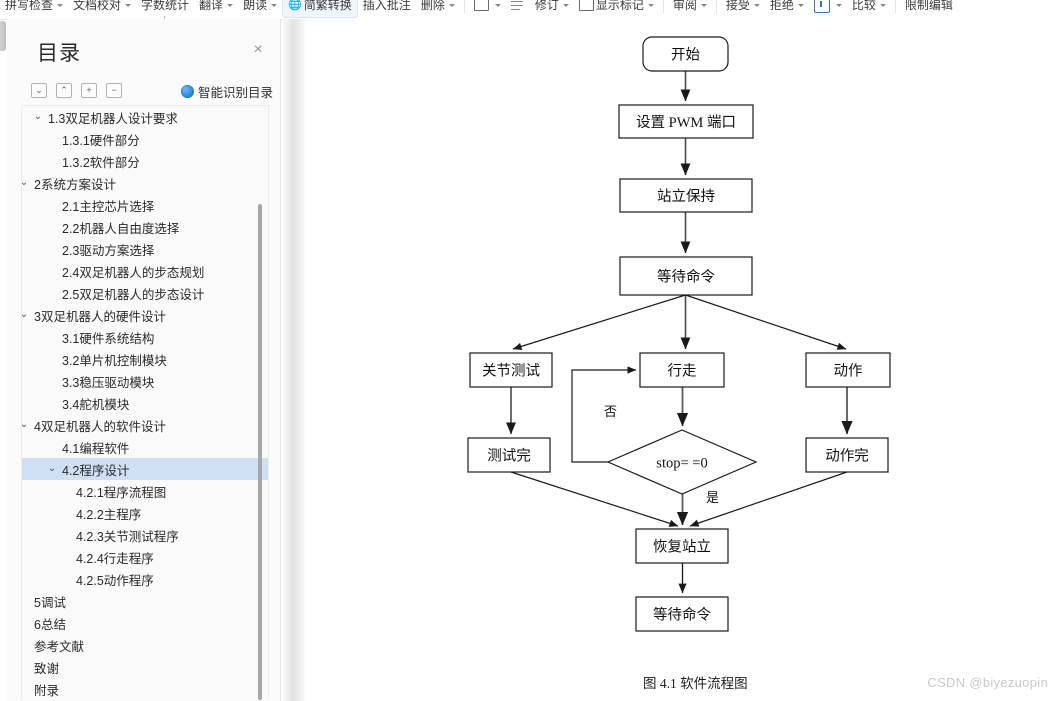 This screenshot has width=1060, height=701. I want to click on expand-next-button: ⌄, so click(39, 90).